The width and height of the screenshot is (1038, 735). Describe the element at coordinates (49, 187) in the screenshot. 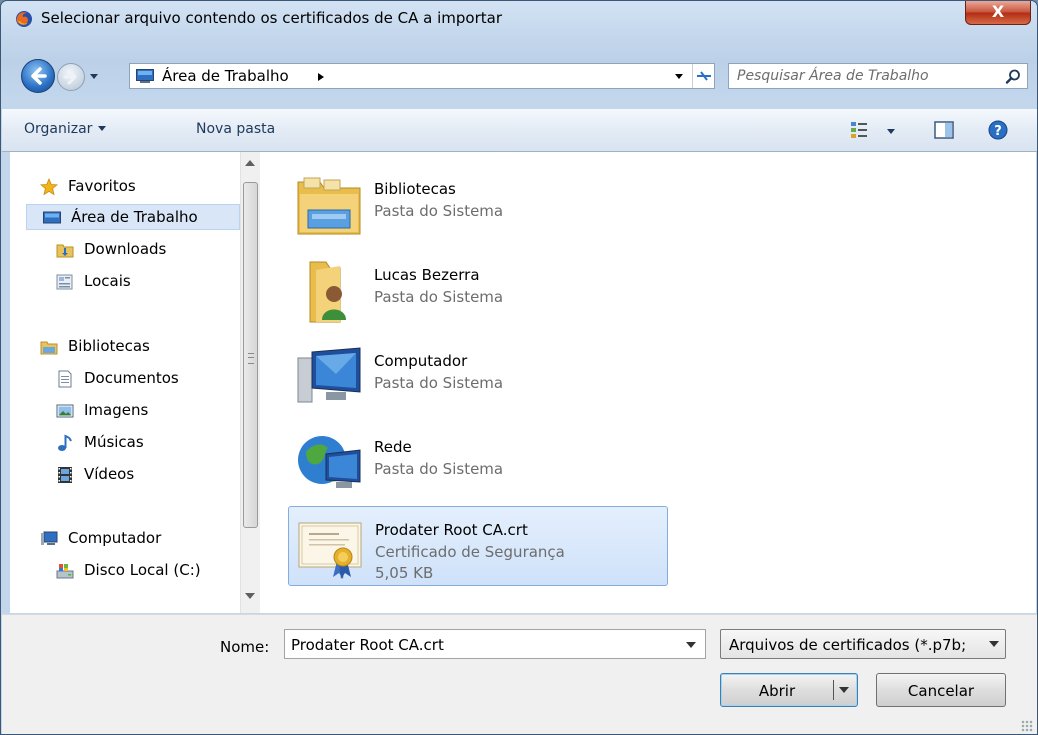

I see `star-icon` at that location.